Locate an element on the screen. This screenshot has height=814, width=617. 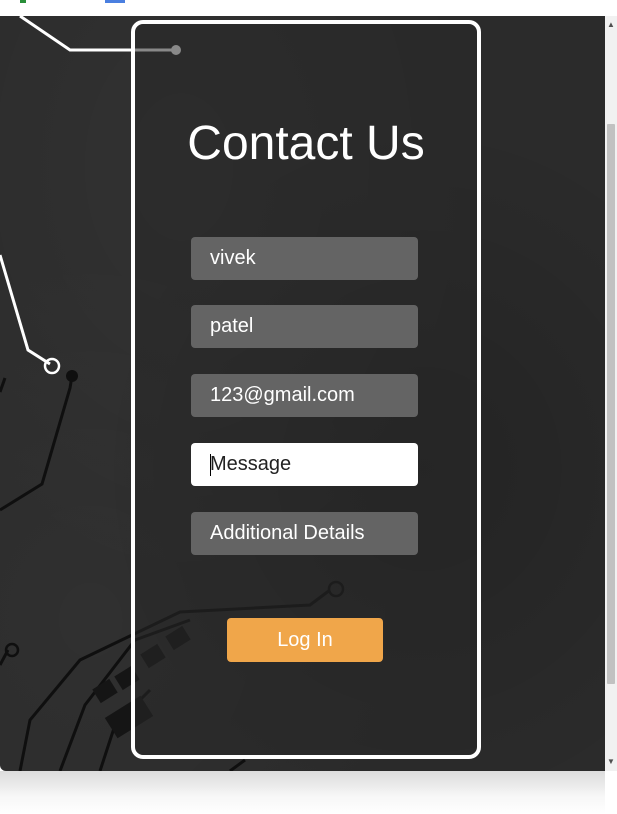
vertical-scrollbar: ▲ ▼ is located at coordinates (611, 393).